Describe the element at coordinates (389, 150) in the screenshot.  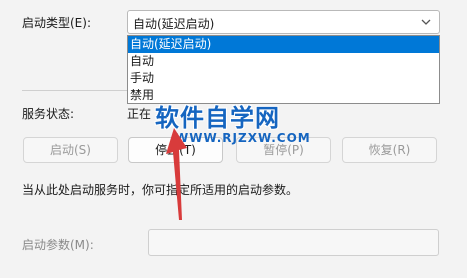
I see `resume-button: 恢复(R)` at that location.